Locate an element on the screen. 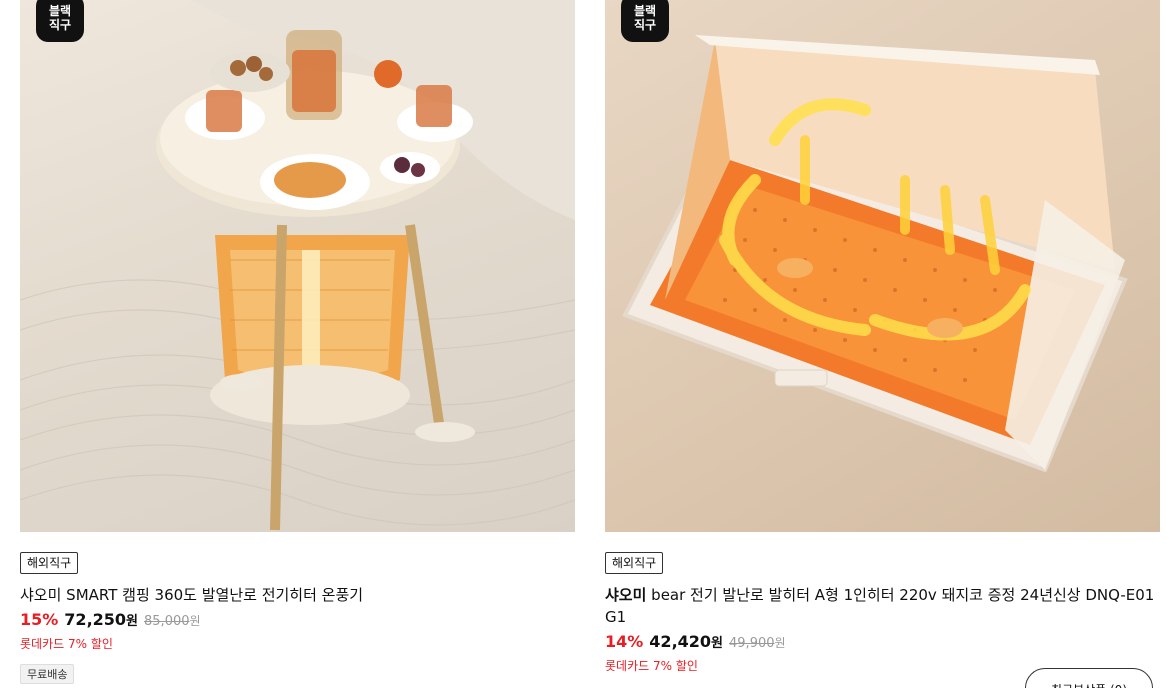  original-price: 85,000원 is located at coordinates (172, 619).